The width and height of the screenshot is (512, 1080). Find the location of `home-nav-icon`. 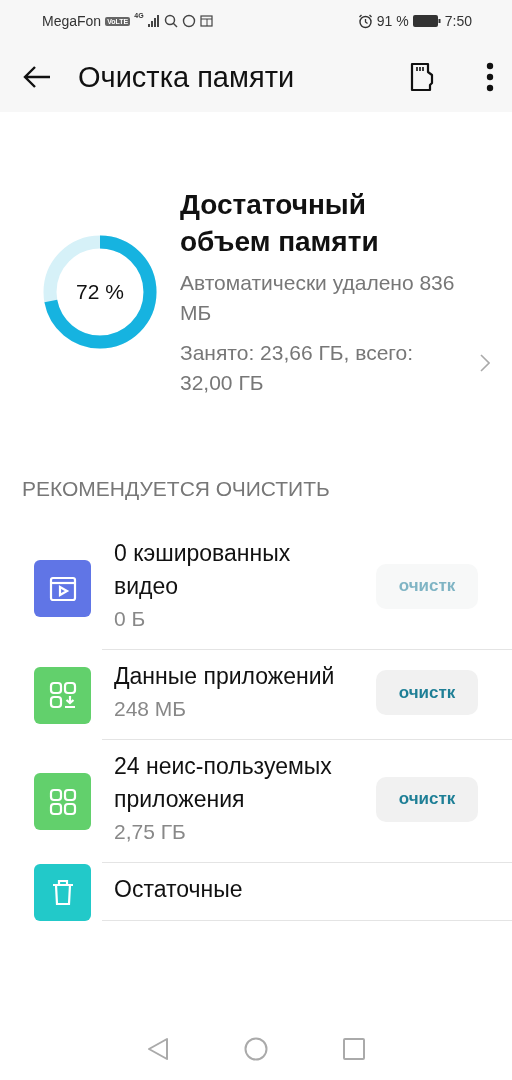

home-nav-icon is located at coordinates (256, 1049).